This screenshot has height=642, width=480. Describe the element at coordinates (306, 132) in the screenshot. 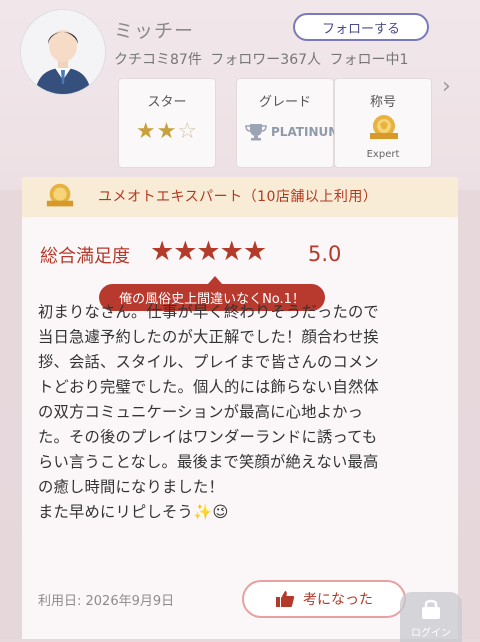

I see `grade-label: PLATINUM` at that location.